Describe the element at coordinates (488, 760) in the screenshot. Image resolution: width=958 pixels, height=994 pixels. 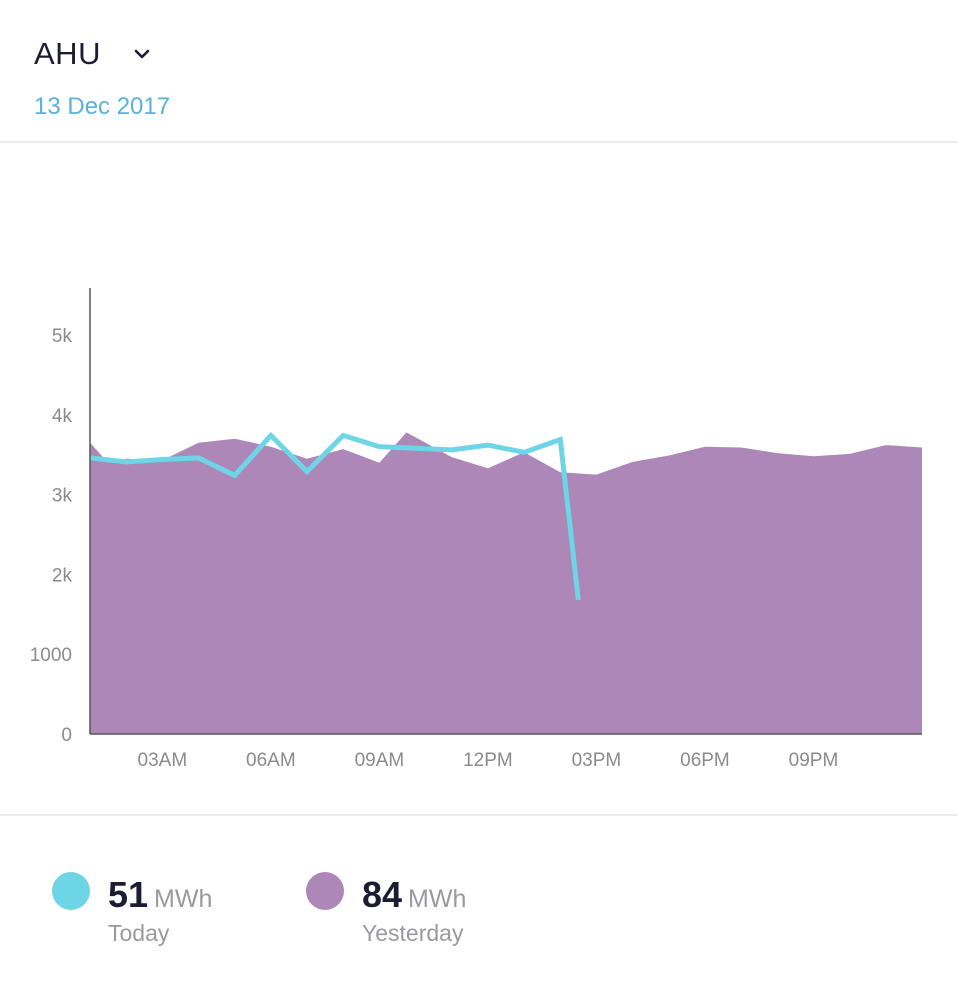
I see `x-tick-label: 12PM` at that location.